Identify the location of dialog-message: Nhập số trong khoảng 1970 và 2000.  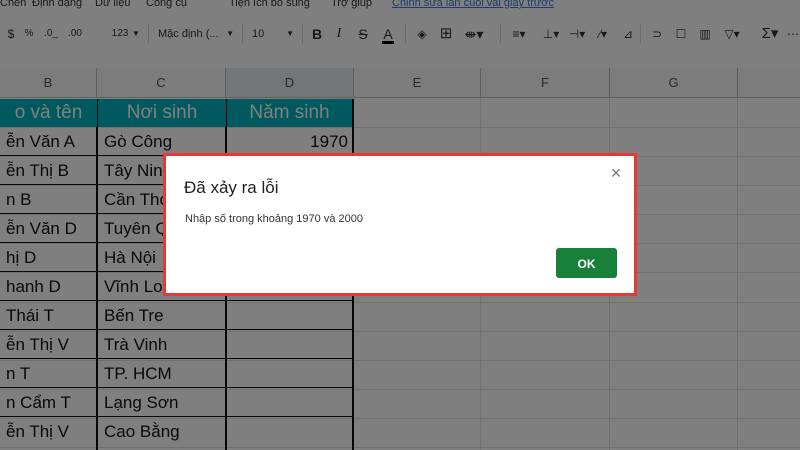
(274, 219).